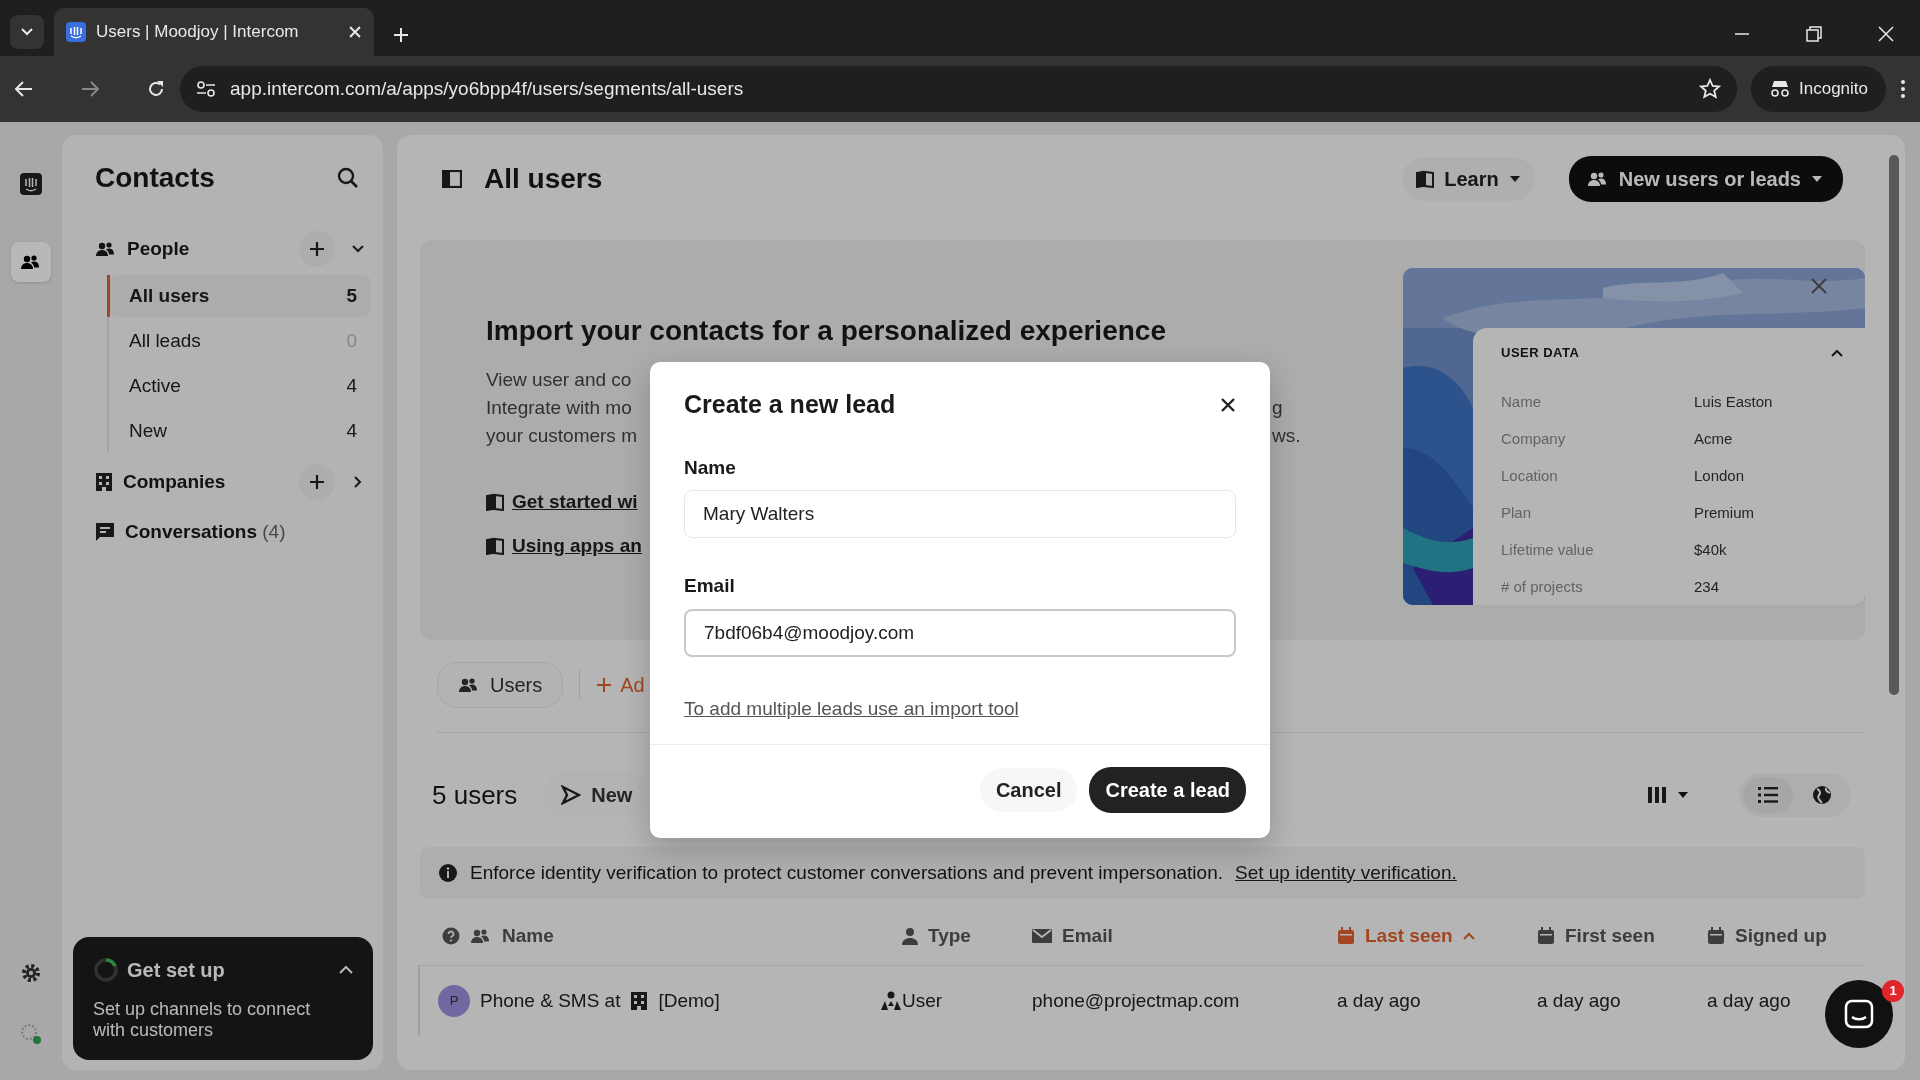 This screenshot has height=1080, width=1920. What do you see at coordinates (1517, 513) in the screenshot?
I see `field-label: Plan` at bounding box center [1517, 513].